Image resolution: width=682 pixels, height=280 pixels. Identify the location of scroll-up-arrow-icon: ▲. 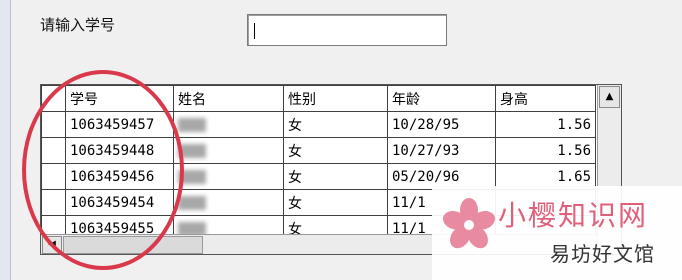
(609, 97).